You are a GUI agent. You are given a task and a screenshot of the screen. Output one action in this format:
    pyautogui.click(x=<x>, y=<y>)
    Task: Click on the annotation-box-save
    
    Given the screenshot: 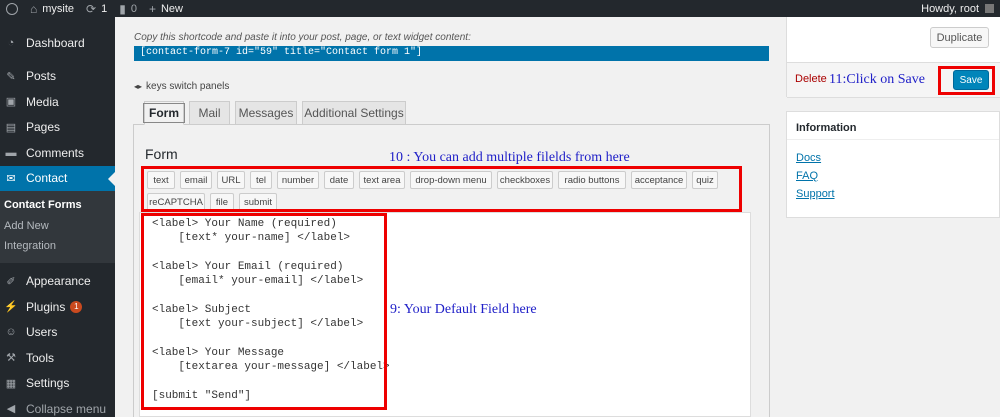 What is the action you would take?
    pyautogui.click(x=966, y=80)
    